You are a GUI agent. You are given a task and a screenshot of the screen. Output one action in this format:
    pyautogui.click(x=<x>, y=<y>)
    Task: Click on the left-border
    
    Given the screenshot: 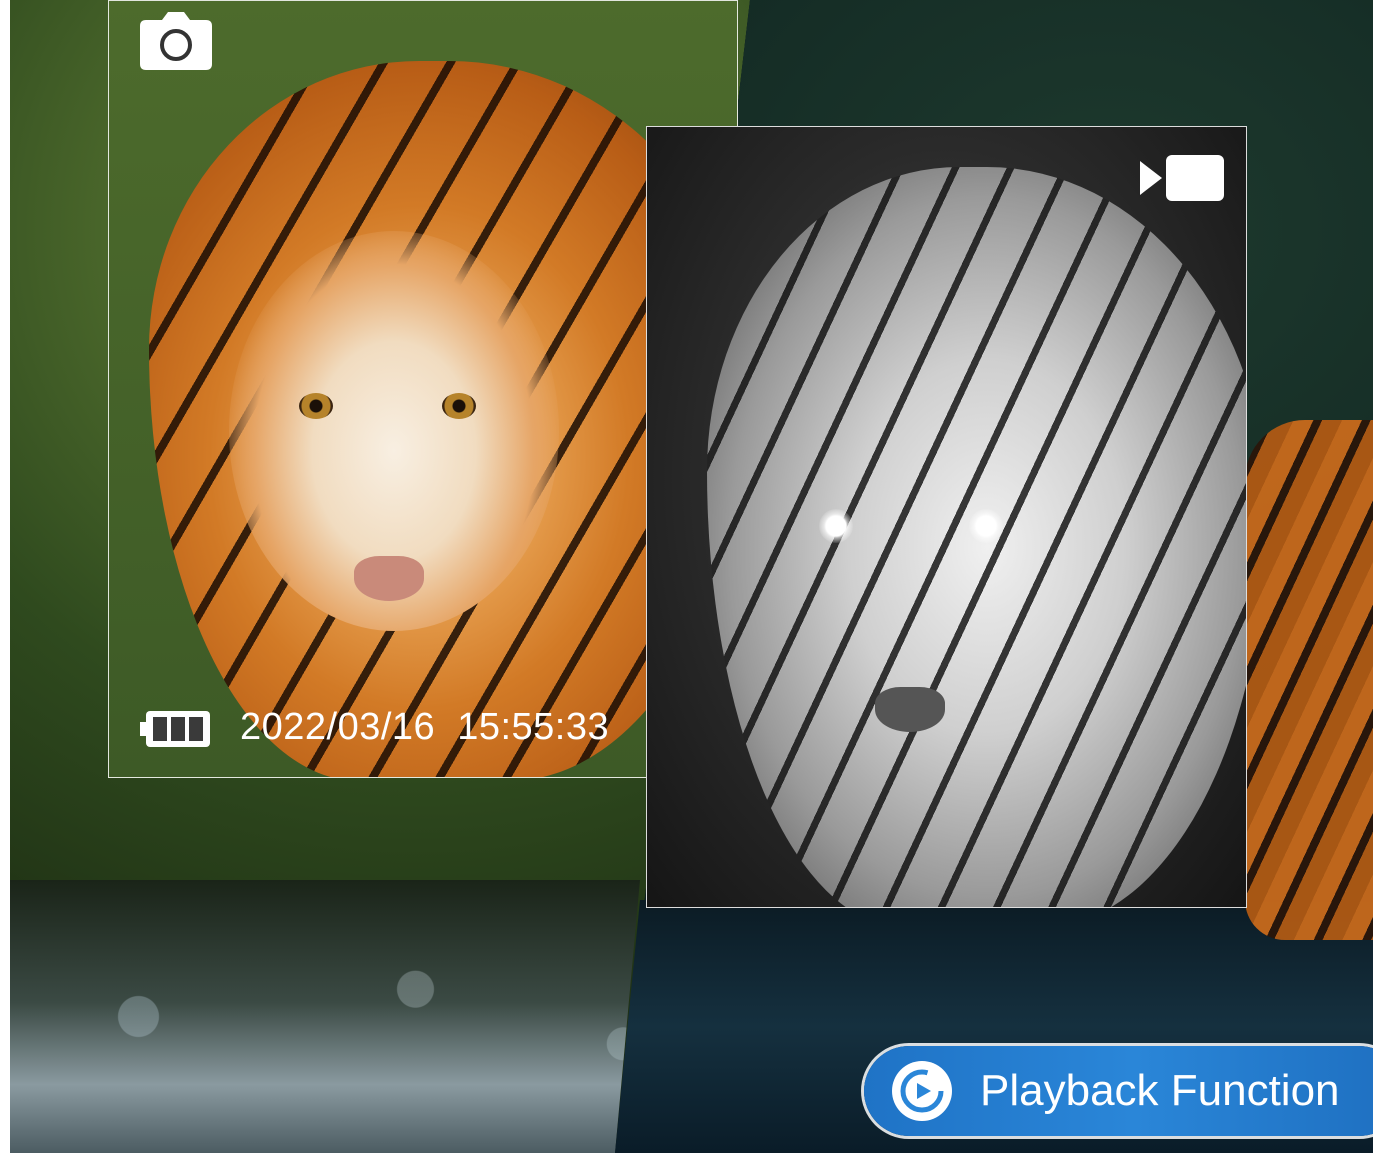 What is the action you would take?
    pyautogui.click(x=5, y=576)
    